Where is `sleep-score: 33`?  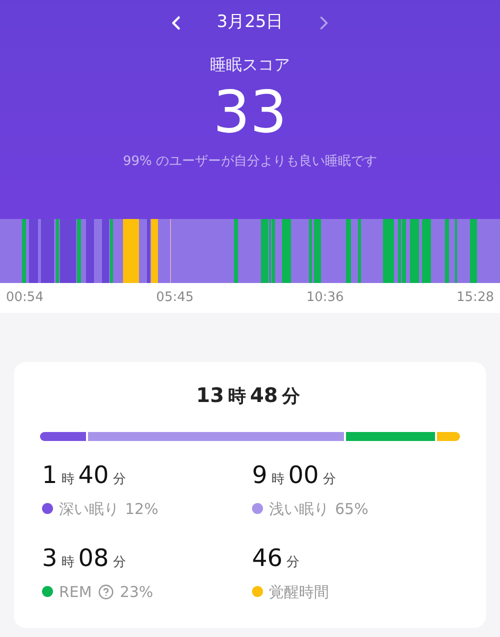
sleep-score: 33 is located at coordinates (250, 112).